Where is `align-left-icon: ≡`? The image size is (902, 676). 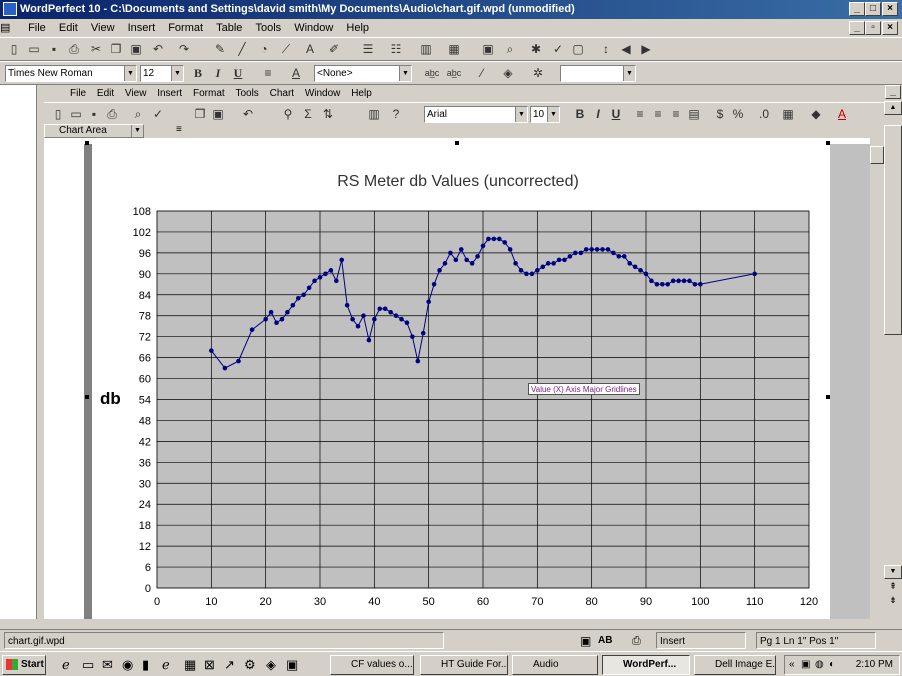
align-left-icon: ≡ is located at coordinates (640, 114).